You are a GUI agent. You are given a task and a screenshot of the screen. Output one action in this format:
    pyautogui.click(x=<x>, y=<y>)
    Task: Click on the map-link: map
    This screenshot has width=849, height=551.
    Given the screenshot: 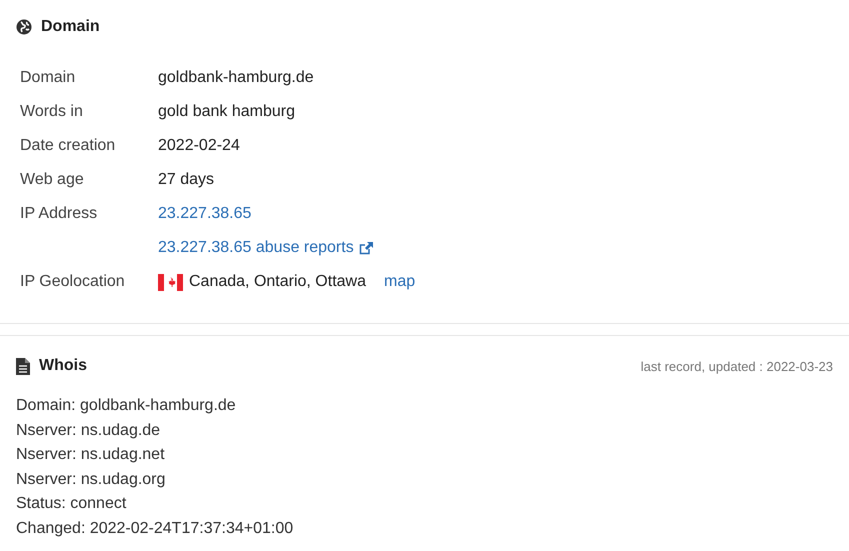 What is the action you would take?
    pyautogui.click(x=400, y=282)
    